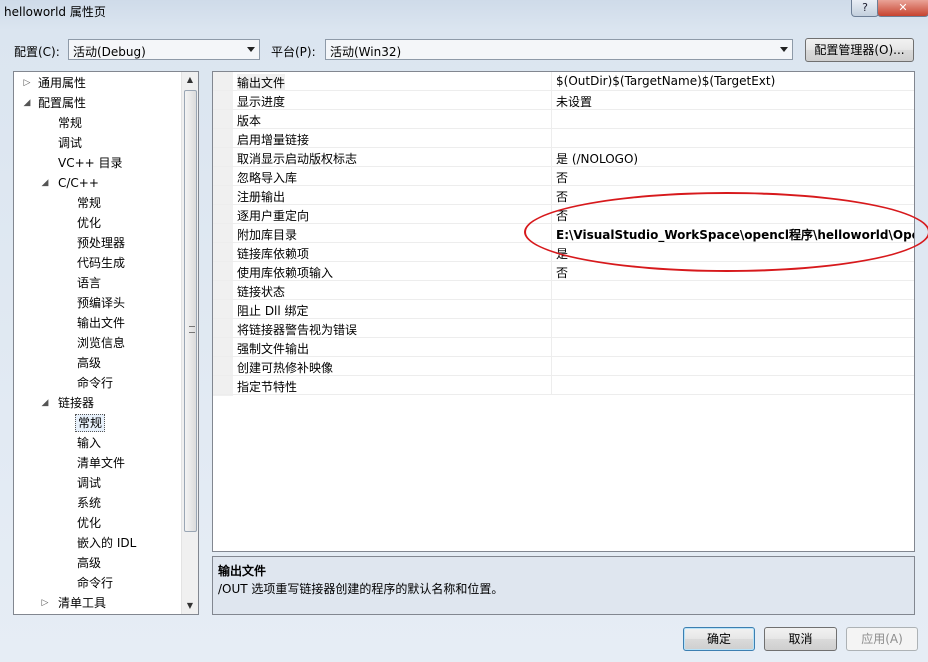 The width and height of the screenshot is (928, 662). Describe the element at coordinates (273, 140) in the screenshot. I see `property-name: 启用增量链接` at that location.